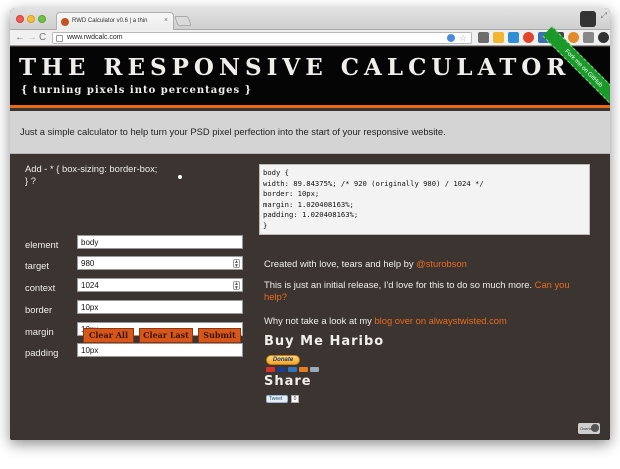 The image size is (620, 469). I want to click on profile-avatar, so click(588, 19).